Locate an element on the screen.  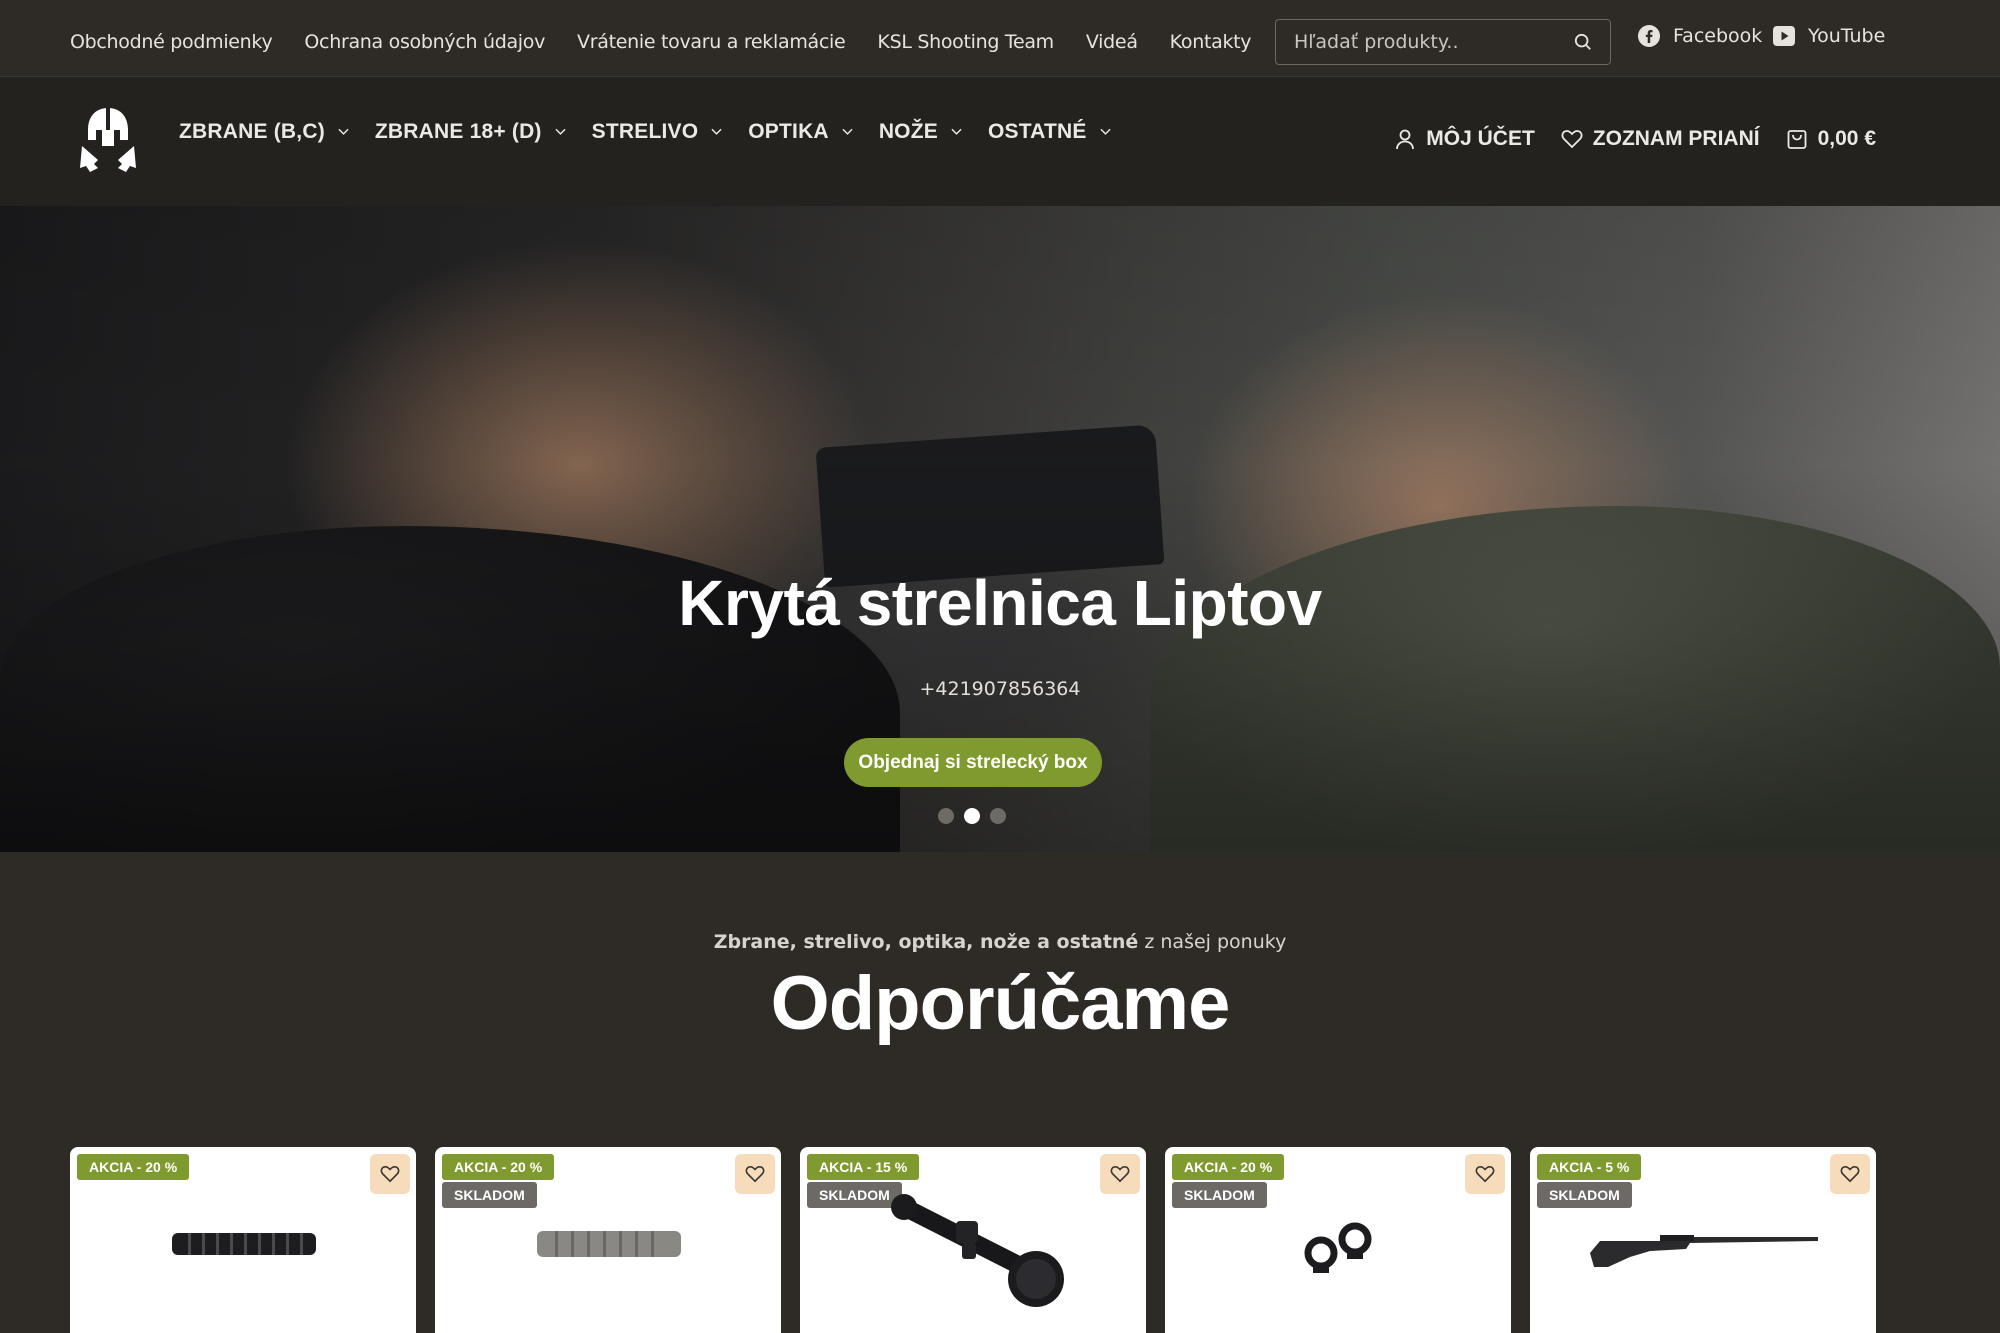
link-shooting-team: KSL Shooting Team is located at coordinates (965, 42).